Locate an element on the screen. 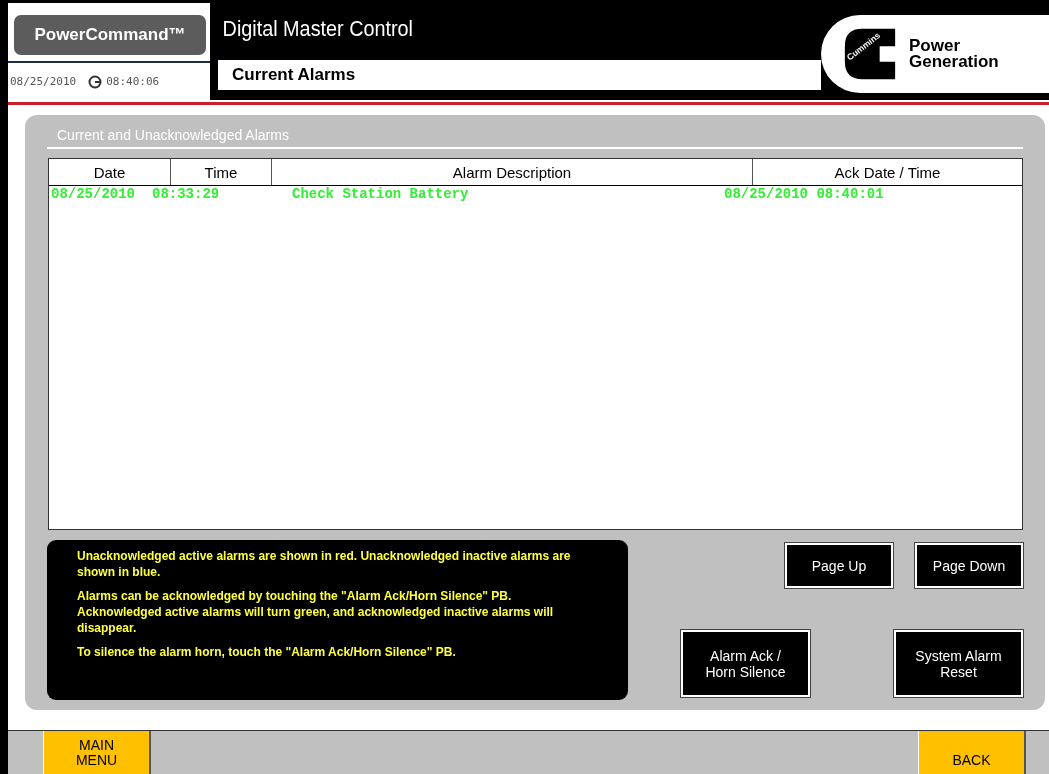  info-text: To silence the alarm horn, touch the "Alarm Ack/Horn Silence" PB. is located at coordinates (267, 652).